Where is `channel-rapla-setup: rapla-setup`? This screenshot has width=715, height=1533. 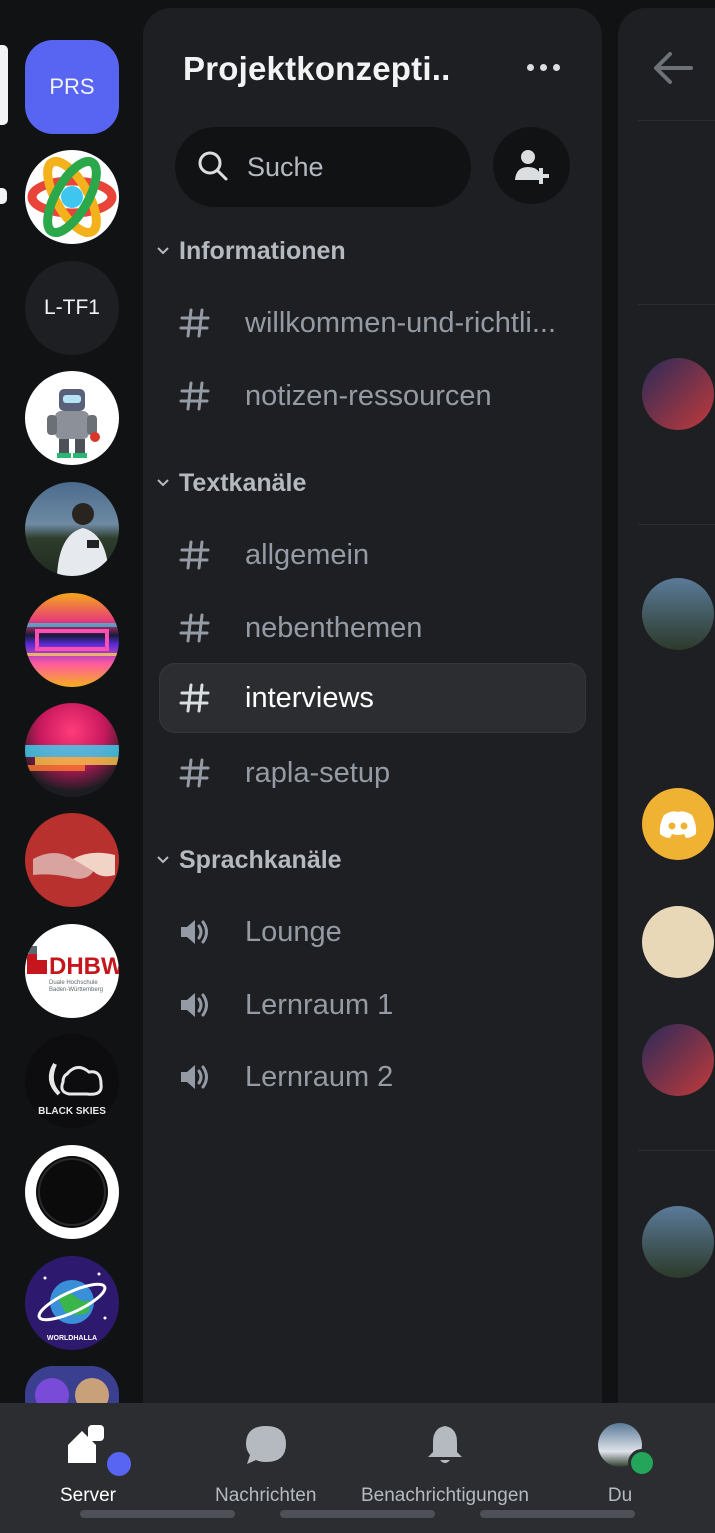 channel-rapla-setup: rapla-setup is located at coordinates (372, 773).